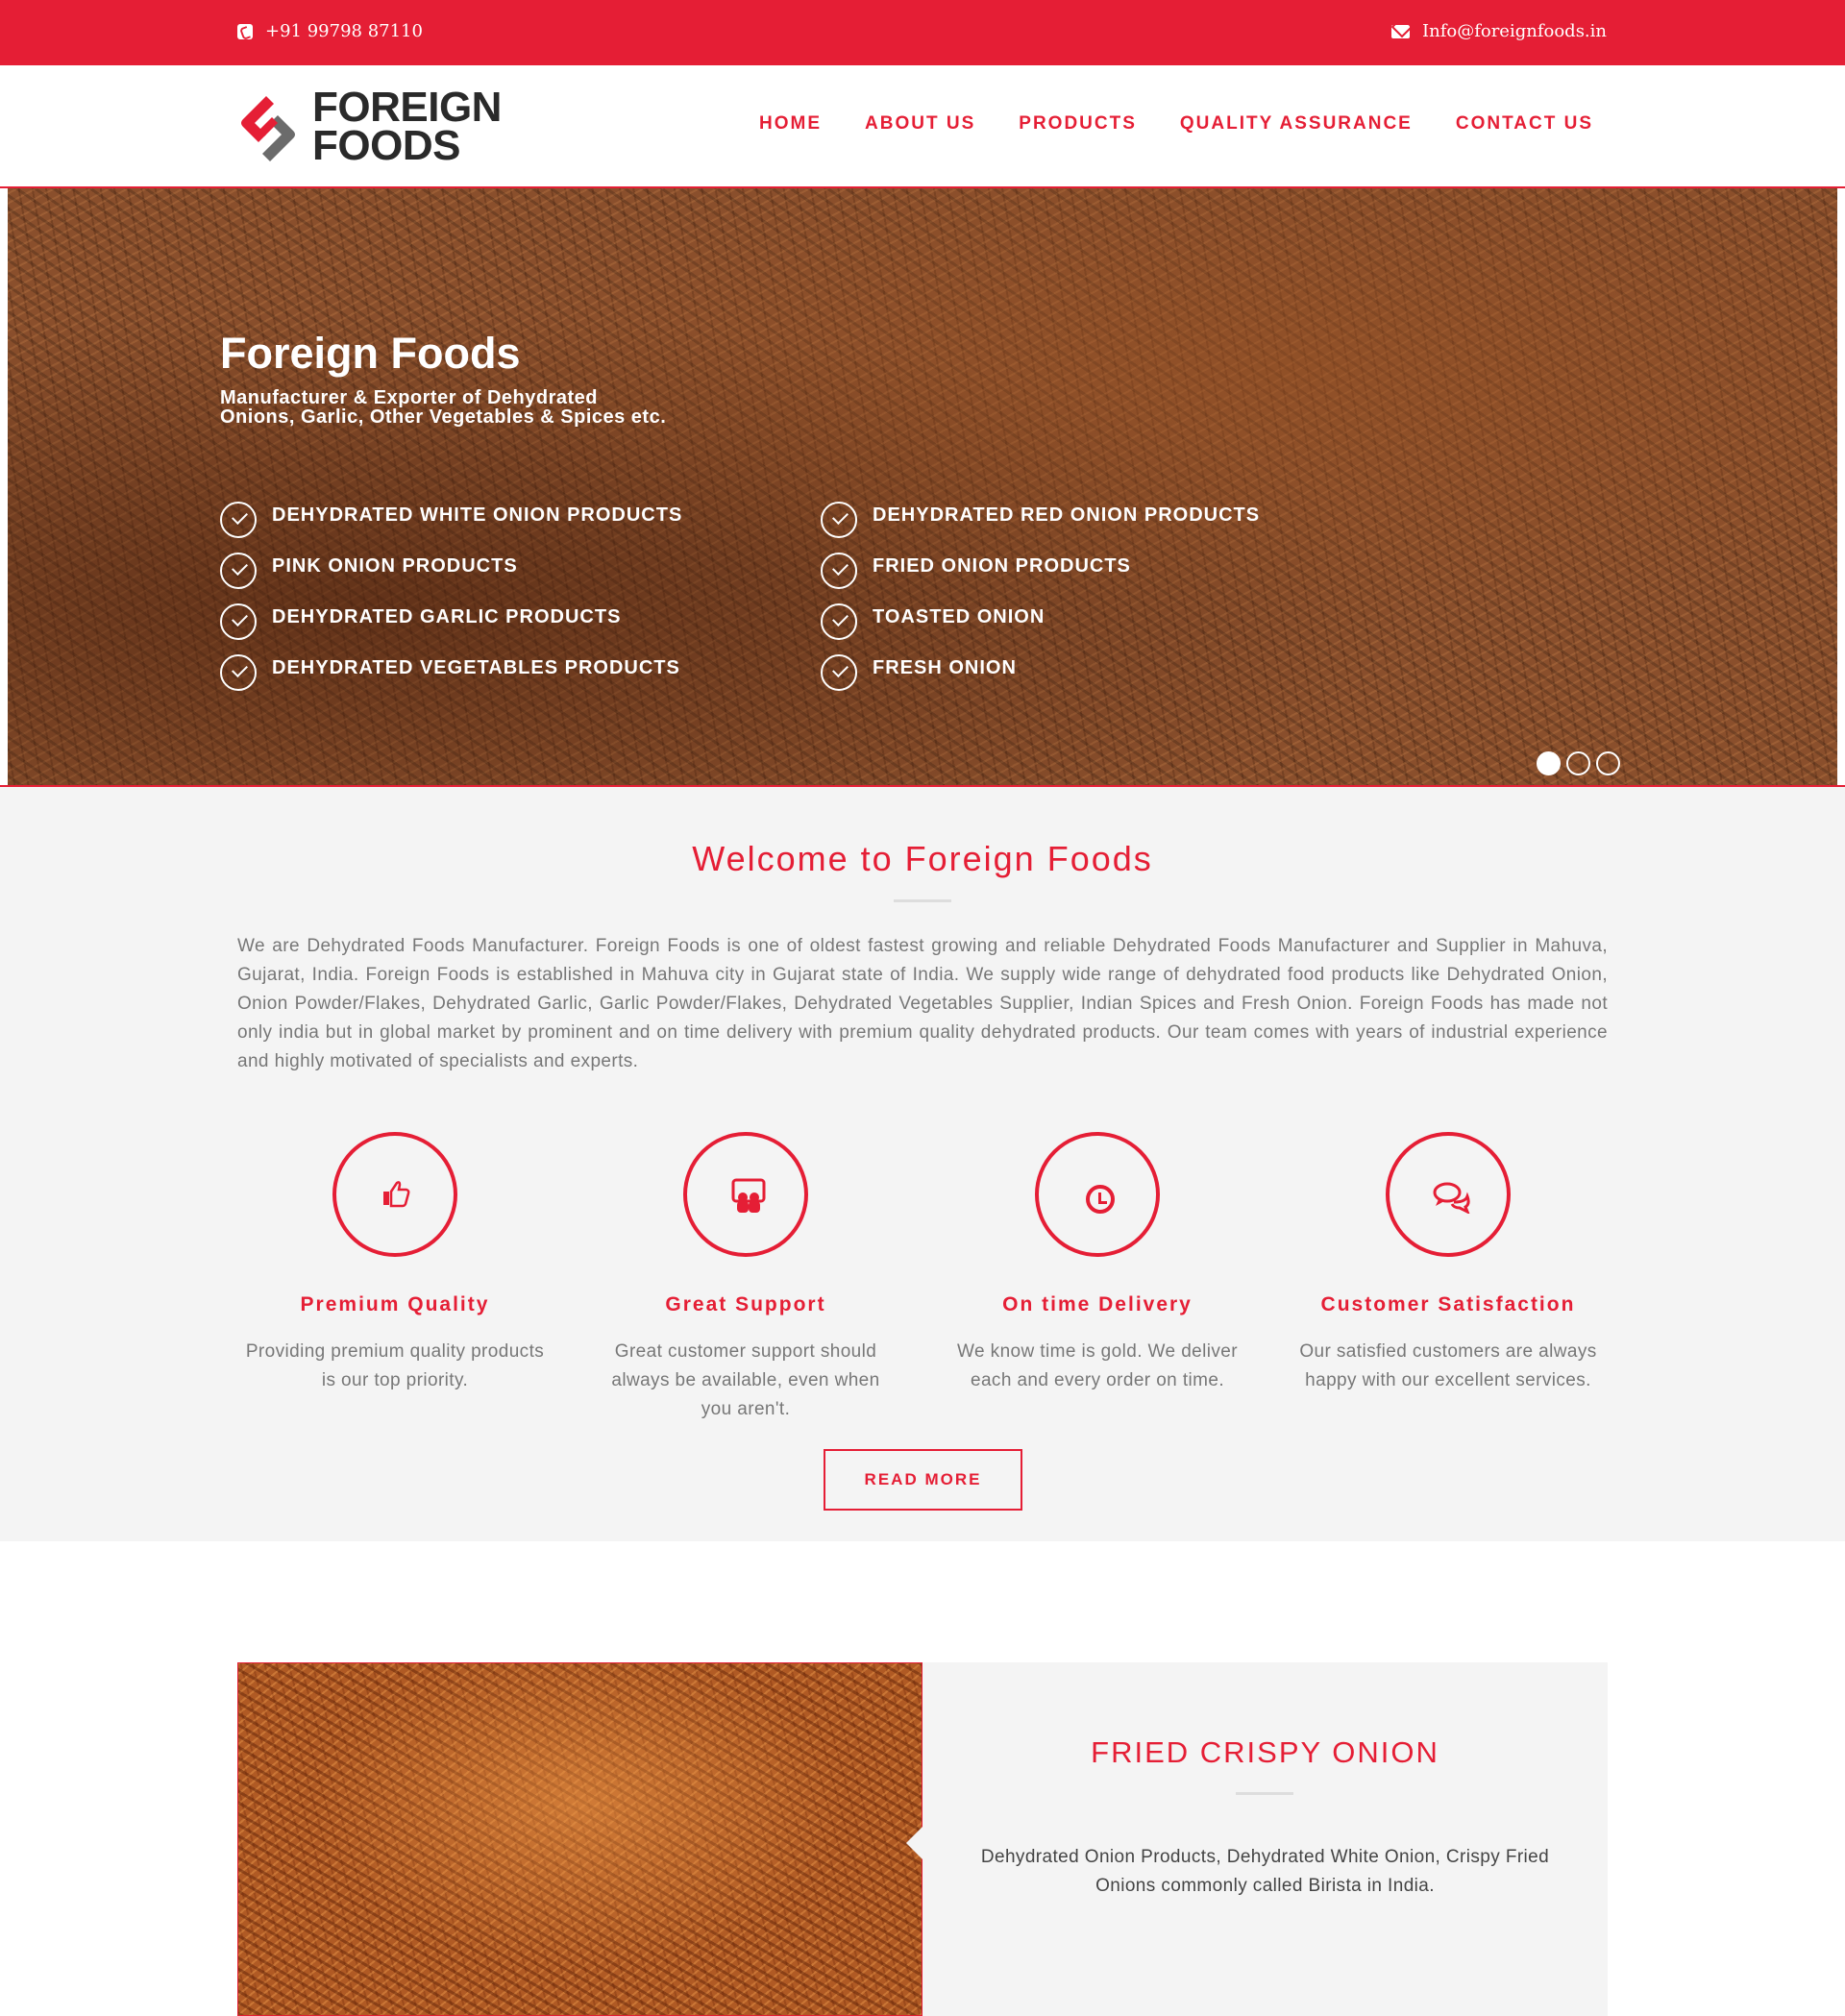 Image resolution: width=1845 pixels, height=2016 pixels. I want to click on hero-list-label: DEHYDRATED GARLIC PRODUCTS, so click(447, 616).